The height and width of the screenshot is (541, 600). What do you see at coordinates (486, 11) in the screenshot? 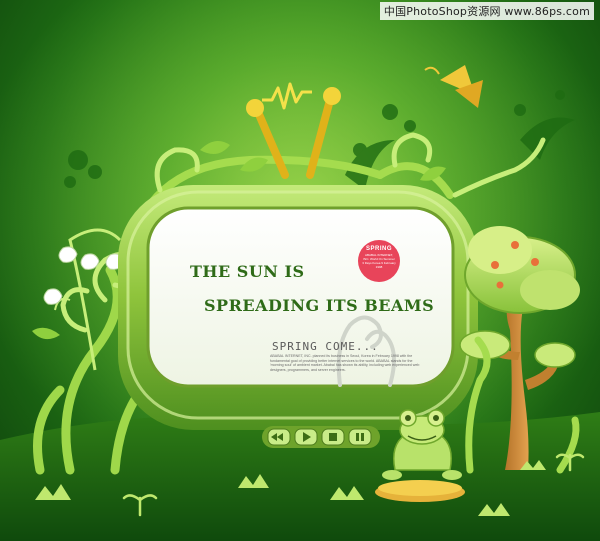
I see `watermark: 中国PhotoShop资源网 www.86ps.com` at bounding box center [486, 11].